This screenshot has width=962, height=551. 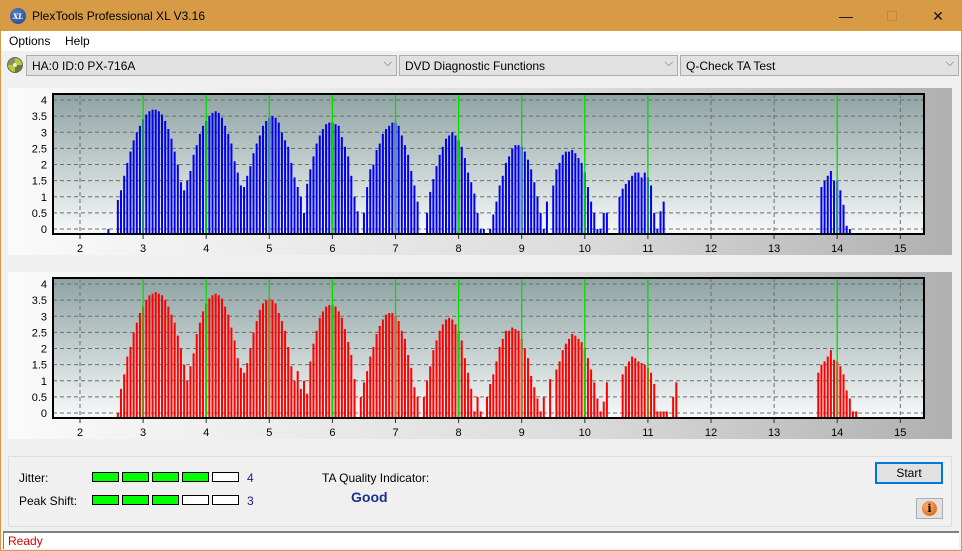 I want to click on x-tick-label: 9, so click(x=522, y=249).